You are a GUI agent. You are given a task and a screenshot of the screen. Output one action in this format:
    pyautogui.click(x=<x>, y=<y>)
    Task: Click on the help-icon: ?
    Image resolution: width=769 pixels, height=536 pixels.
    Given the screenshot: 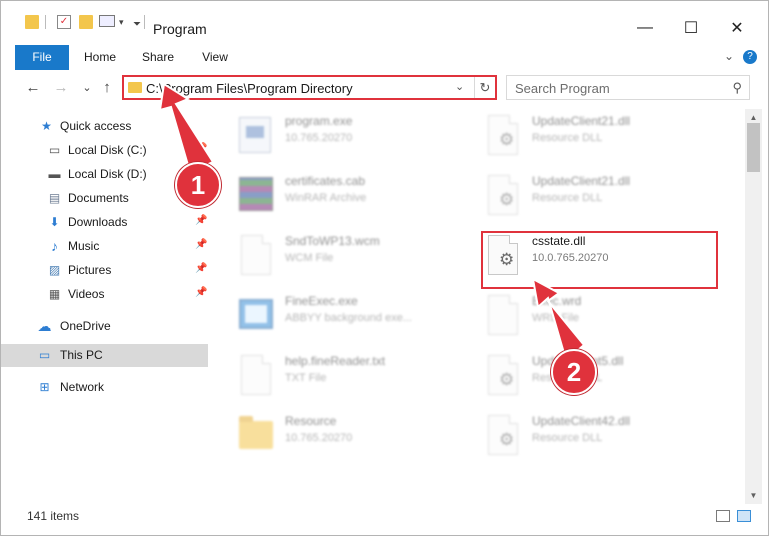 What is the action you would take?
    pyautogui.click(x=750, y=57)
    